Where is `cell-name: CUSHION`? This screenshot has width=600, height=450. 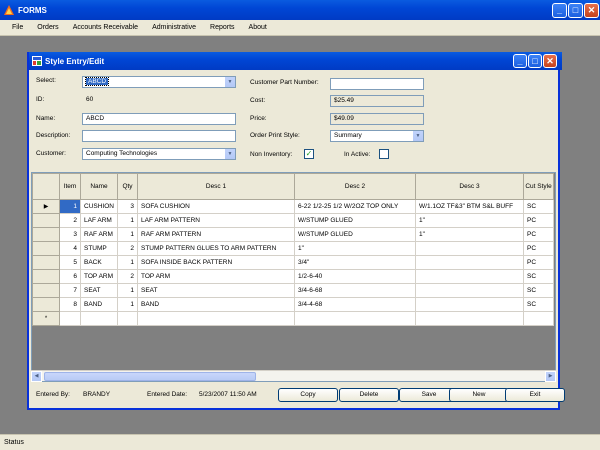 cell-name: CUSHION is located at coordinates (99, 206).